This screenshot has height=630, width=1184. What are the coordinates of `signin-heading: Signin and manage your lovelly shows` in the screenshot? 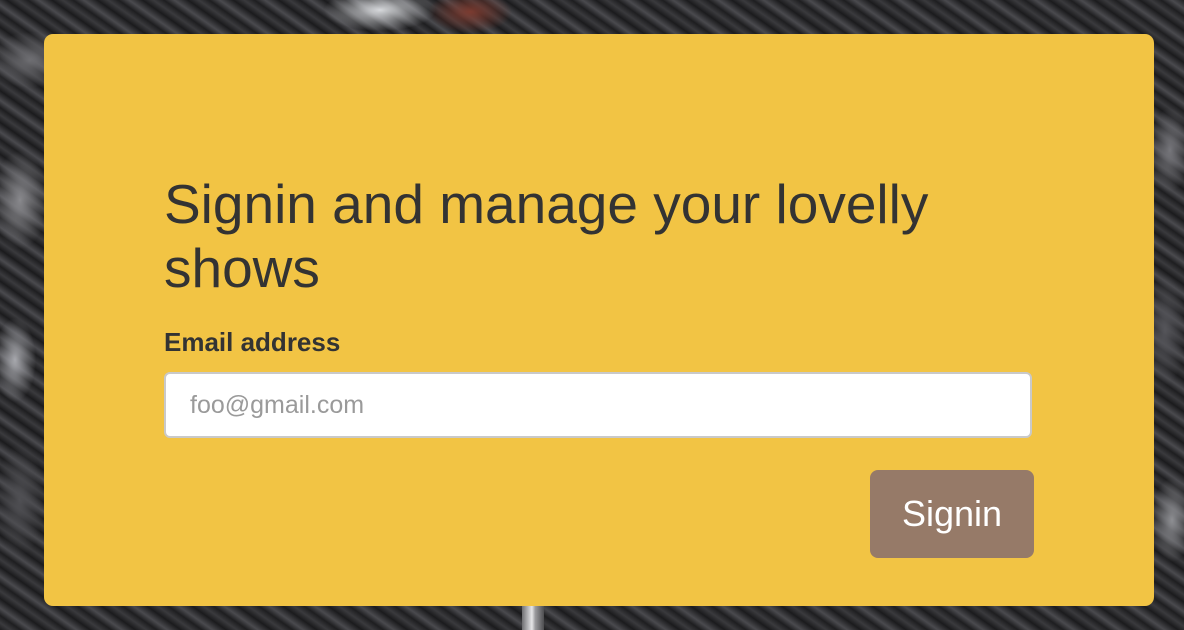 It's located at (546, 236).